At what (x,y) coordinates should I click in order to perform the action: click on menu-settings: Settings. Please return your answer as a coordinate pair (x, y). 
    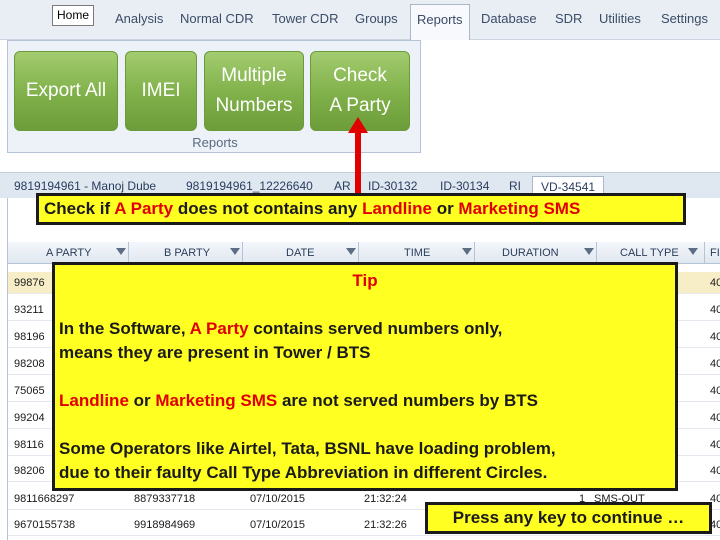
    Looking at the image, I should click on (684, 18).